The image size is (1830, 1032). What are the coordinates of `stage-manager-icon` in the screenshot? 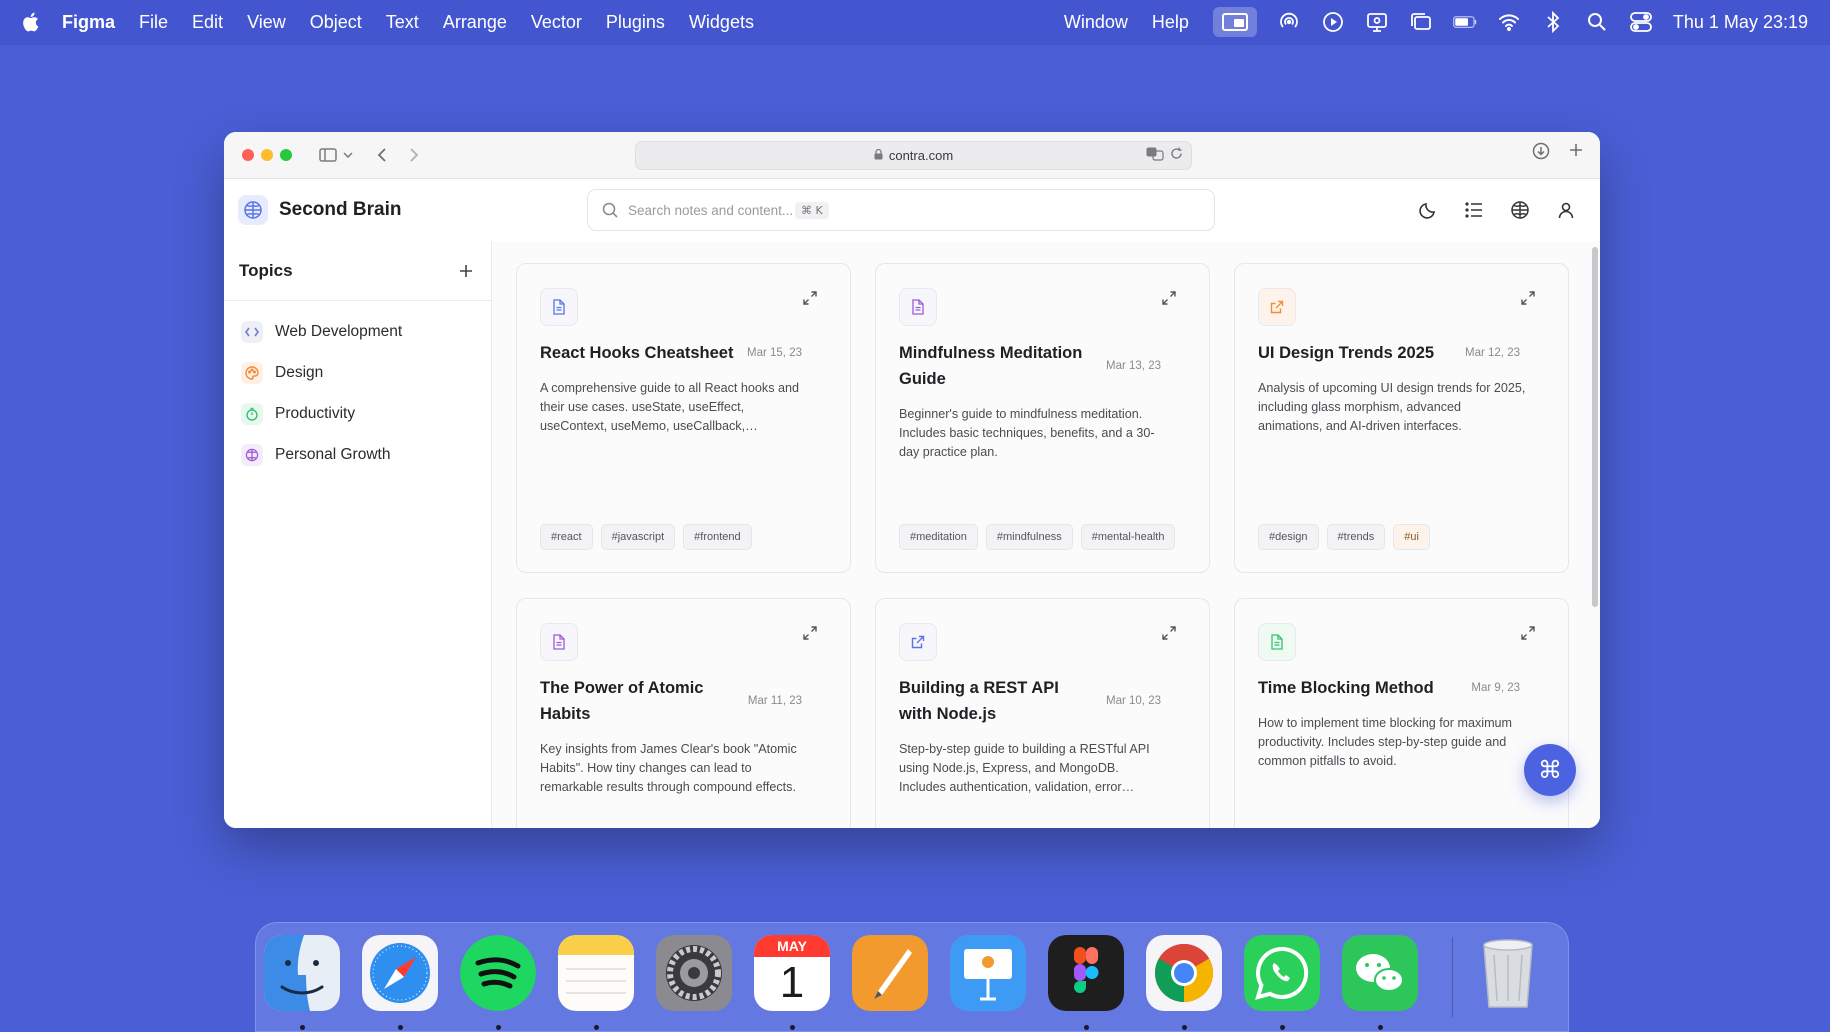 It's located at (1421, 22).